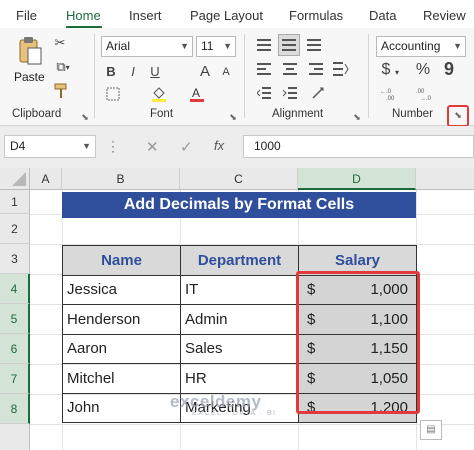 This screenshot has height=450, width=474. I want to click on font-launcher-icon: ⬊, so click(233, 117).